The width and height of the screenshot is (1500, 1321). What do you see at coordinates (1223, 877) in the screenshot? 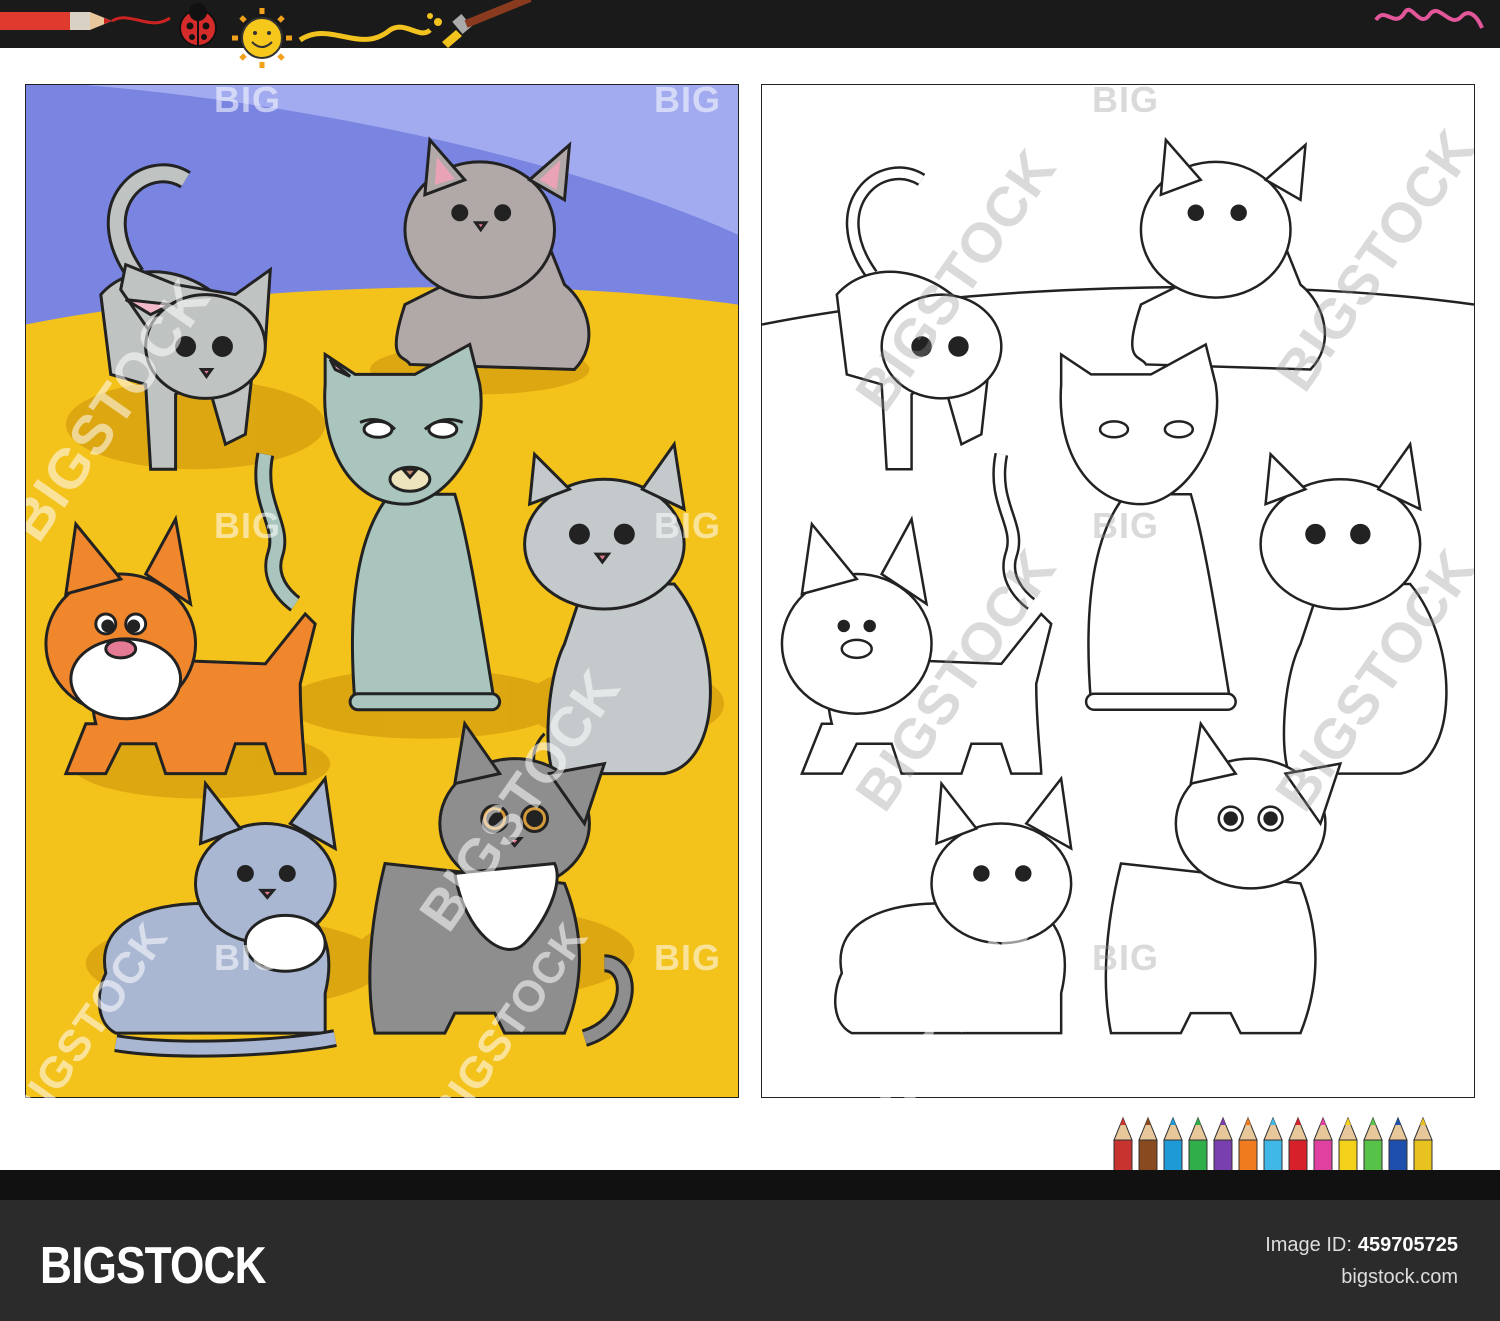
I see `line-tabby-cat` at bounding box center [1223, 877].